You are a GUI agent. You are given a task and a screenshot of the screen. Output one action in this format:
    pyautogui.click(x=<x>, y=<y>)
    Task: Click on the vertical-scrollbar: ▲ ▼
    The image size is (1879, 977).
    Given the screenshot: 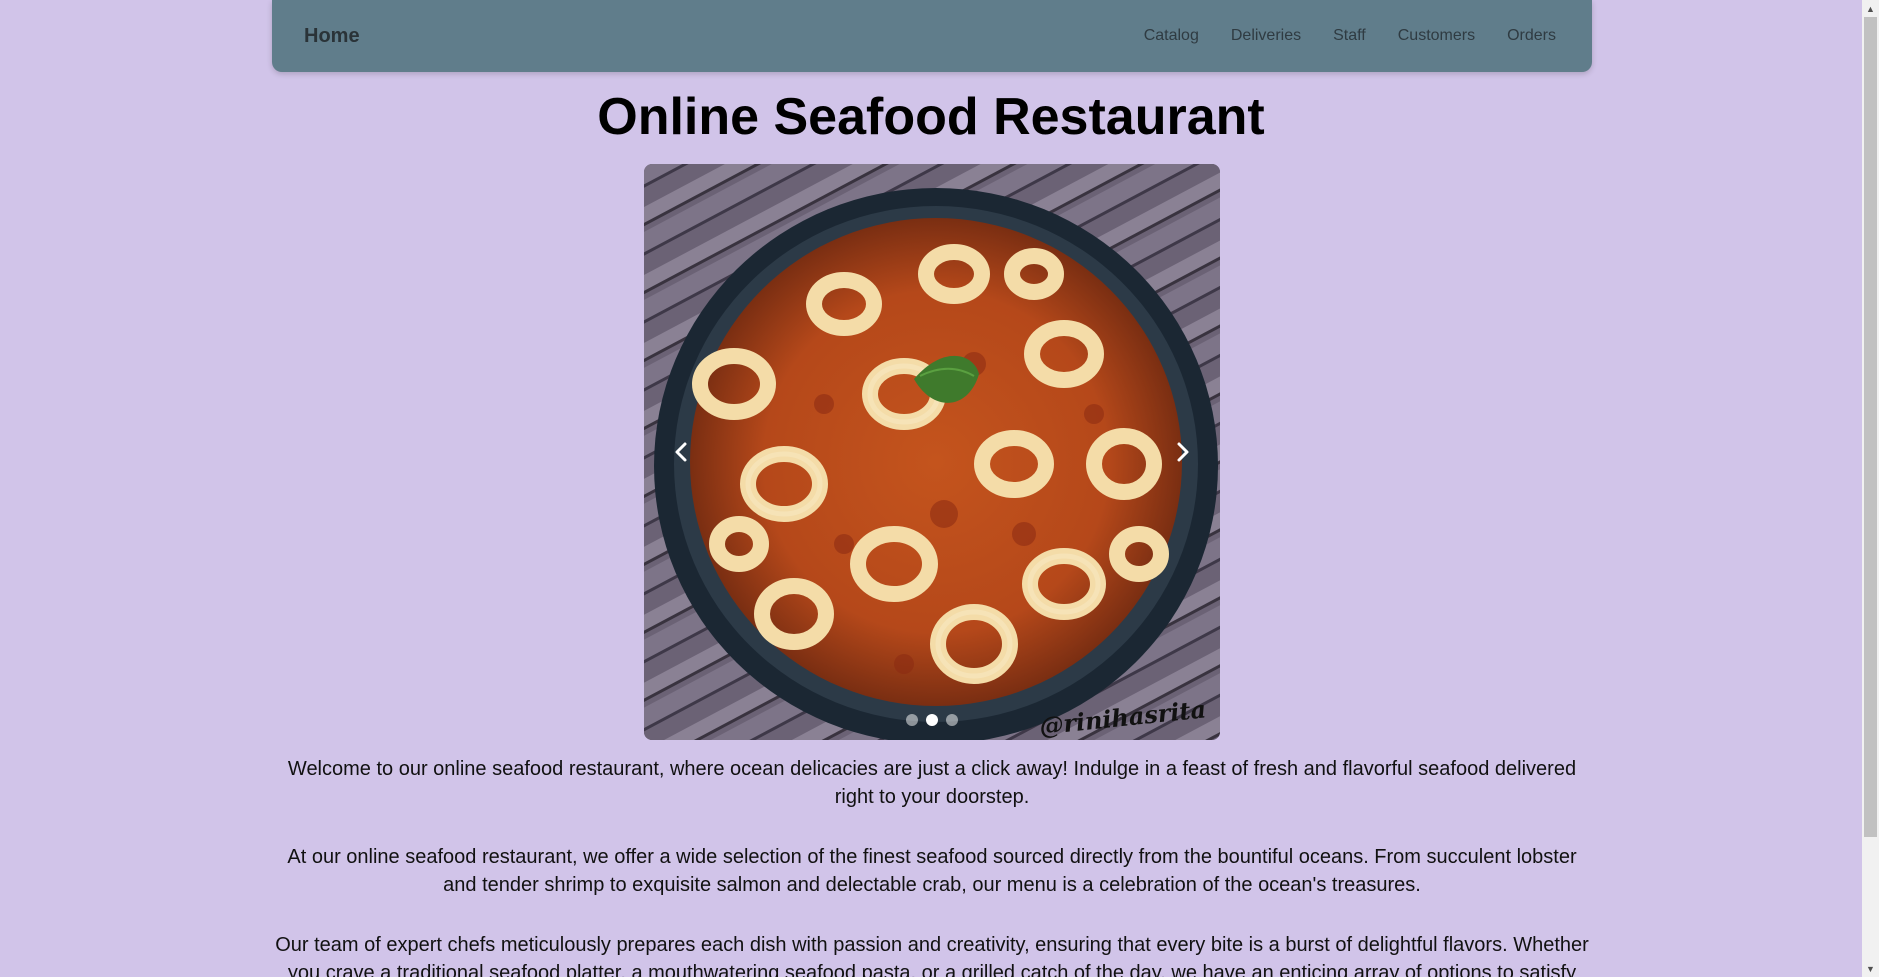 What is the action you would take?
    pyautogui.click(x=1870, y=488)
    